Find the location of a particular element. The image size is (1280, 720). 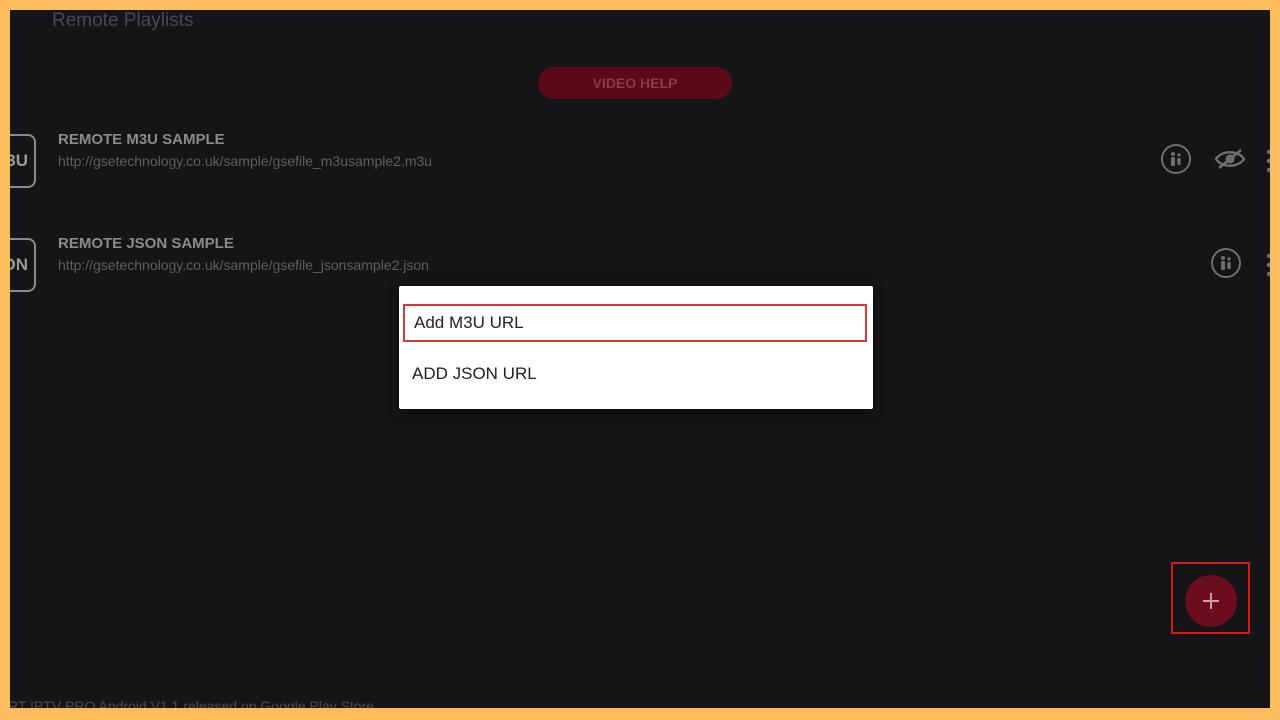

plus-icon is located at coordinates (1211, 601).